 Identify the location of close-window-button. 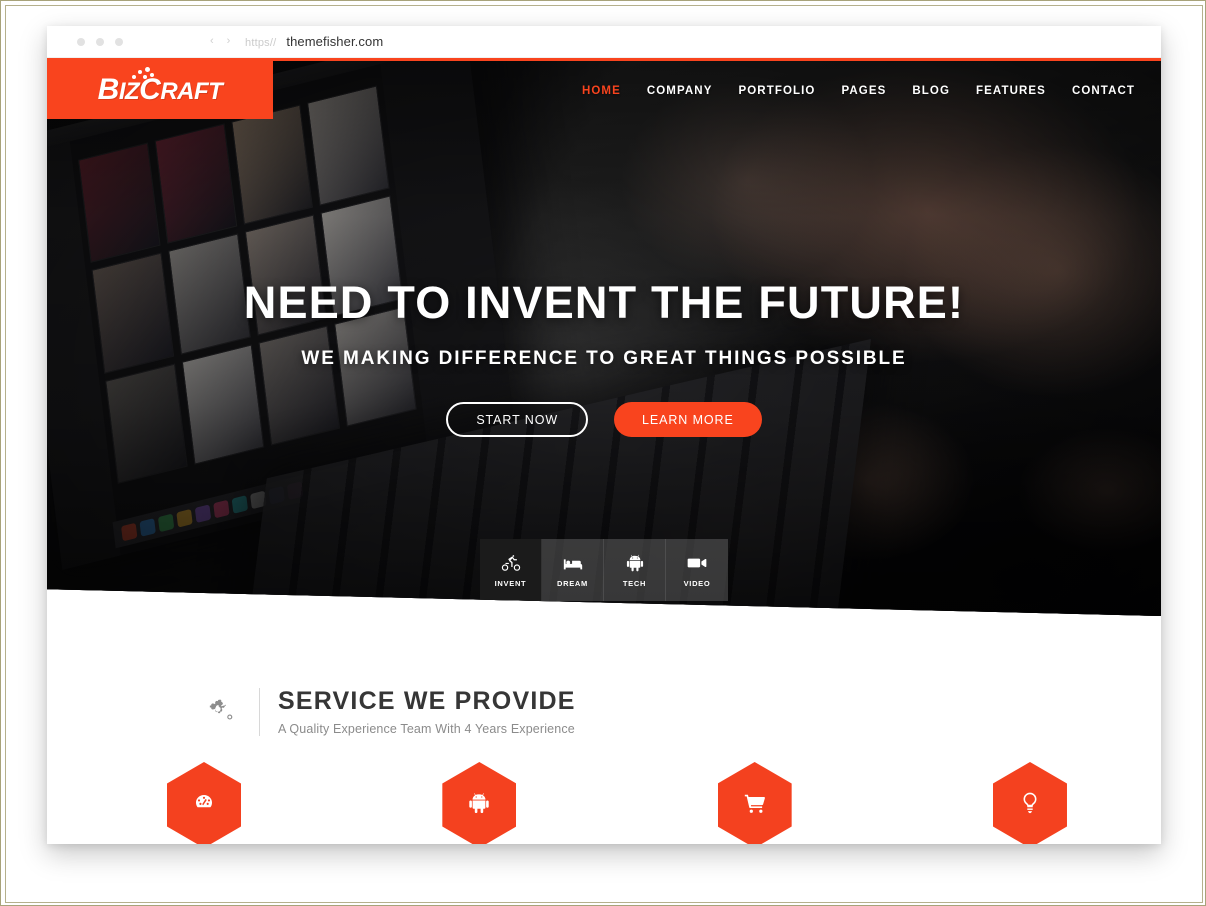
(81, 42).